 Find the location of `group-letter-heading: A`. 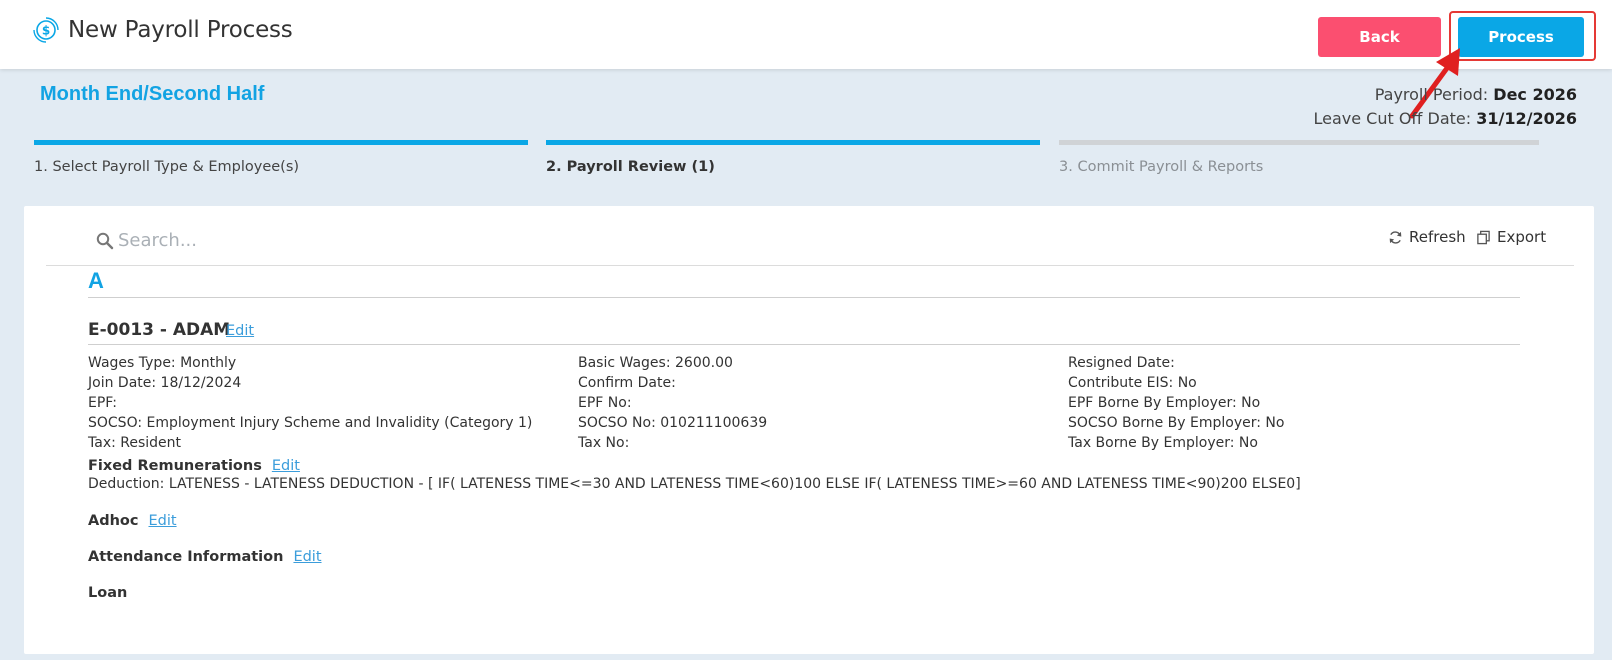

group-letter-heading: A is located at coordinates (96, 280).